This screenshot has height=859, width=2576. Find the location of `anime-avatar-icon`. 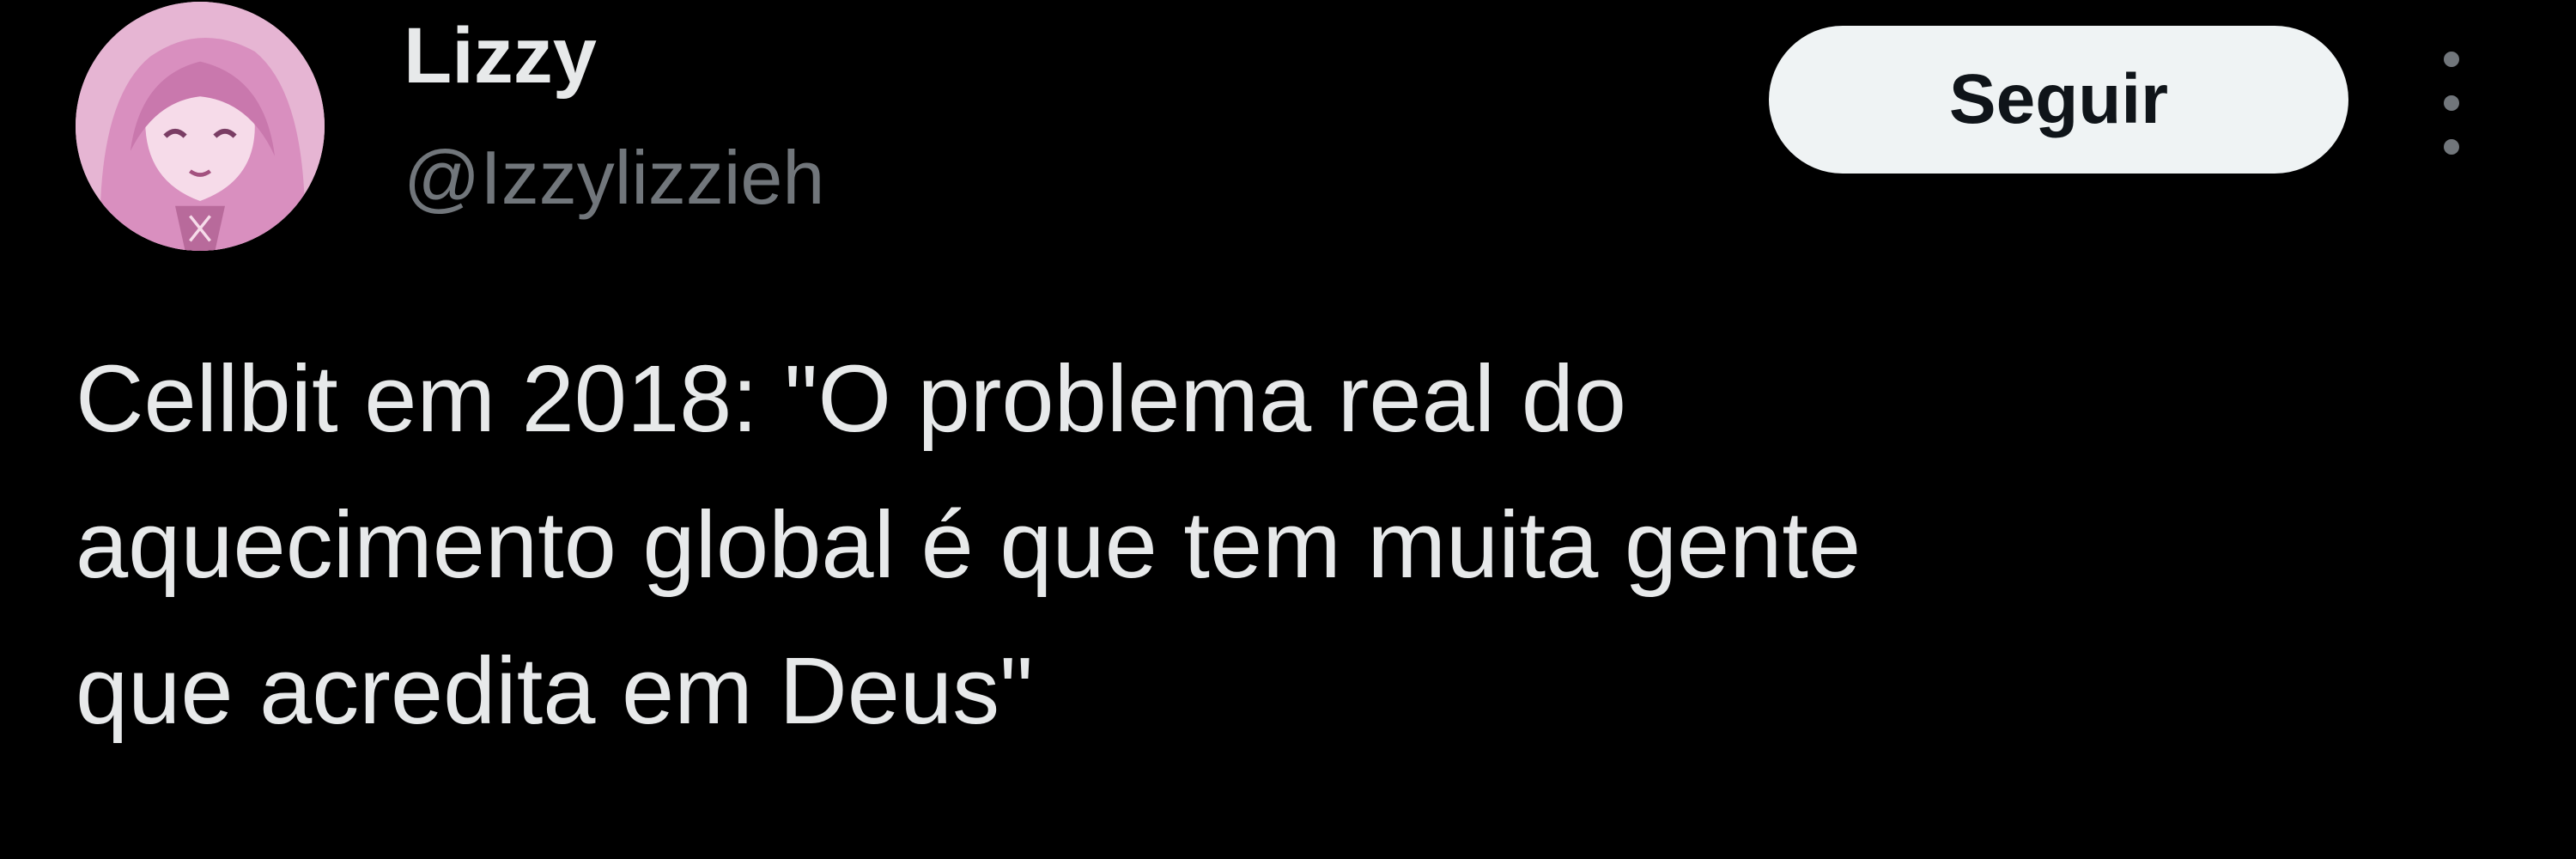

anime-avatar-icon is located at coordinates (201, 126).